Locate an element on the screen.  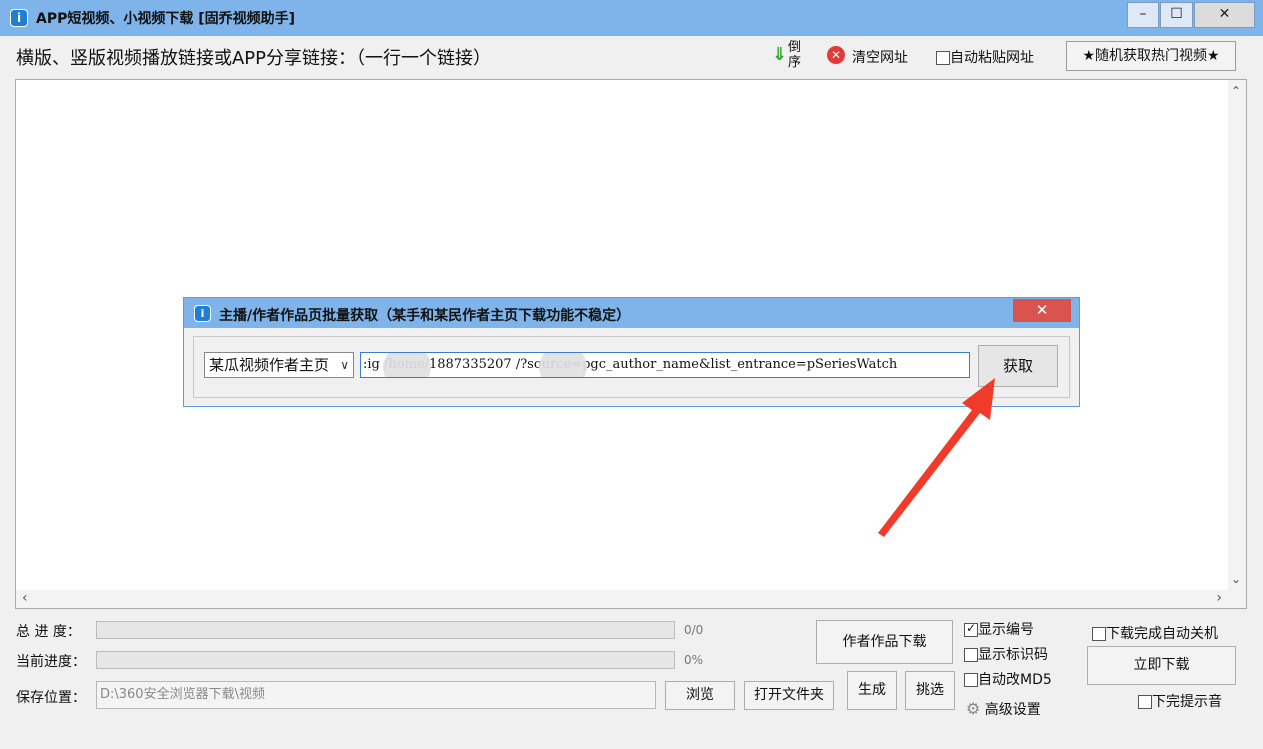
open-folder-button: 打开文件夹 is located at coordinates (789, 695).